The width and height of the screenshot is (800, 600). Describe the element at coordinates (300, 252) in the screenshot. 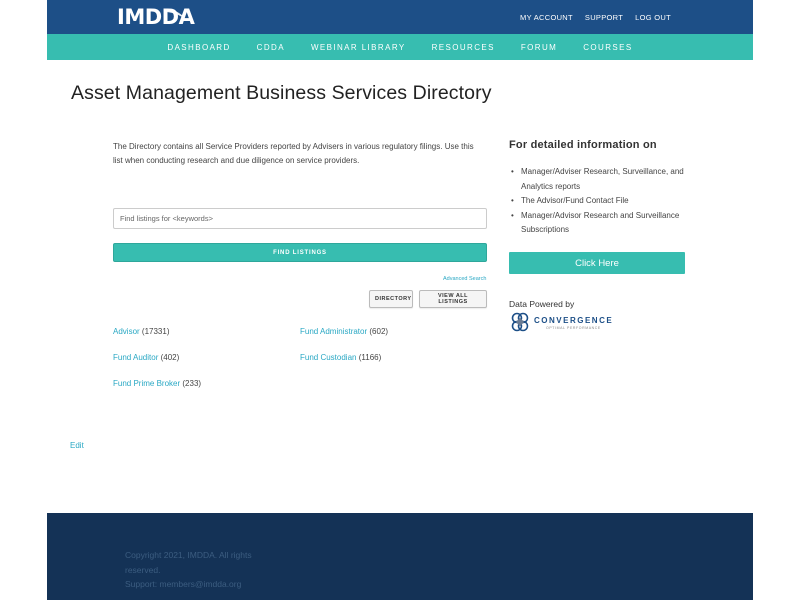

I see `find-listings-button: FIND LISTINGS` at that location.